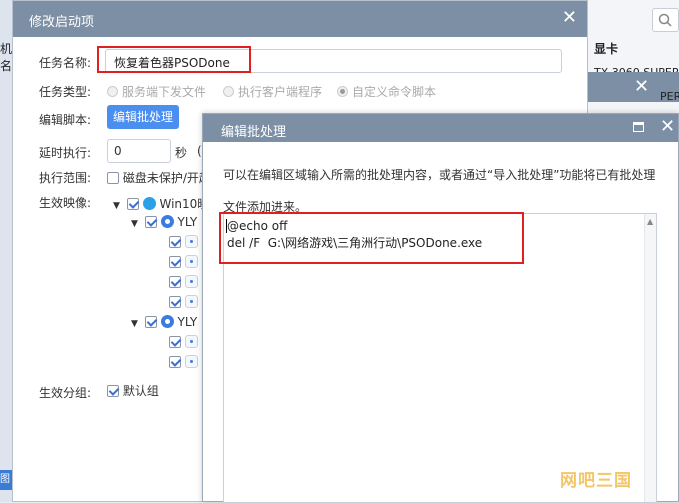  I want to click on scope-option-label: 磁盘未保护/开起, so click(166, 178).